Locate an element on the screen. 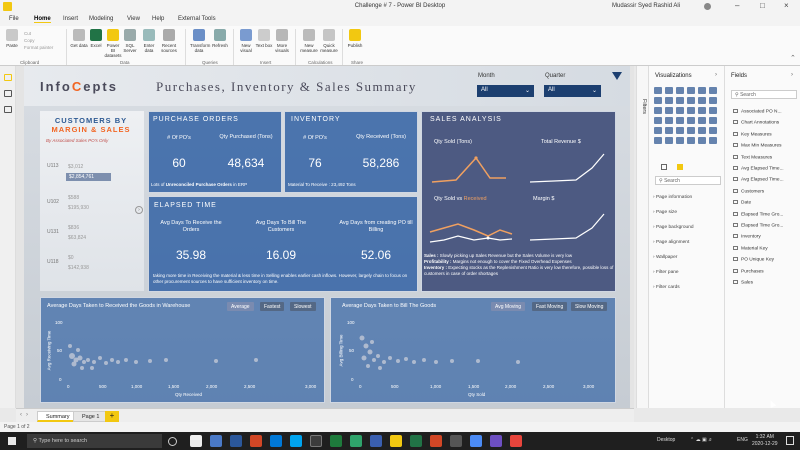  quarter-slicer: All ⌄ is located at coordinates (572, 91).